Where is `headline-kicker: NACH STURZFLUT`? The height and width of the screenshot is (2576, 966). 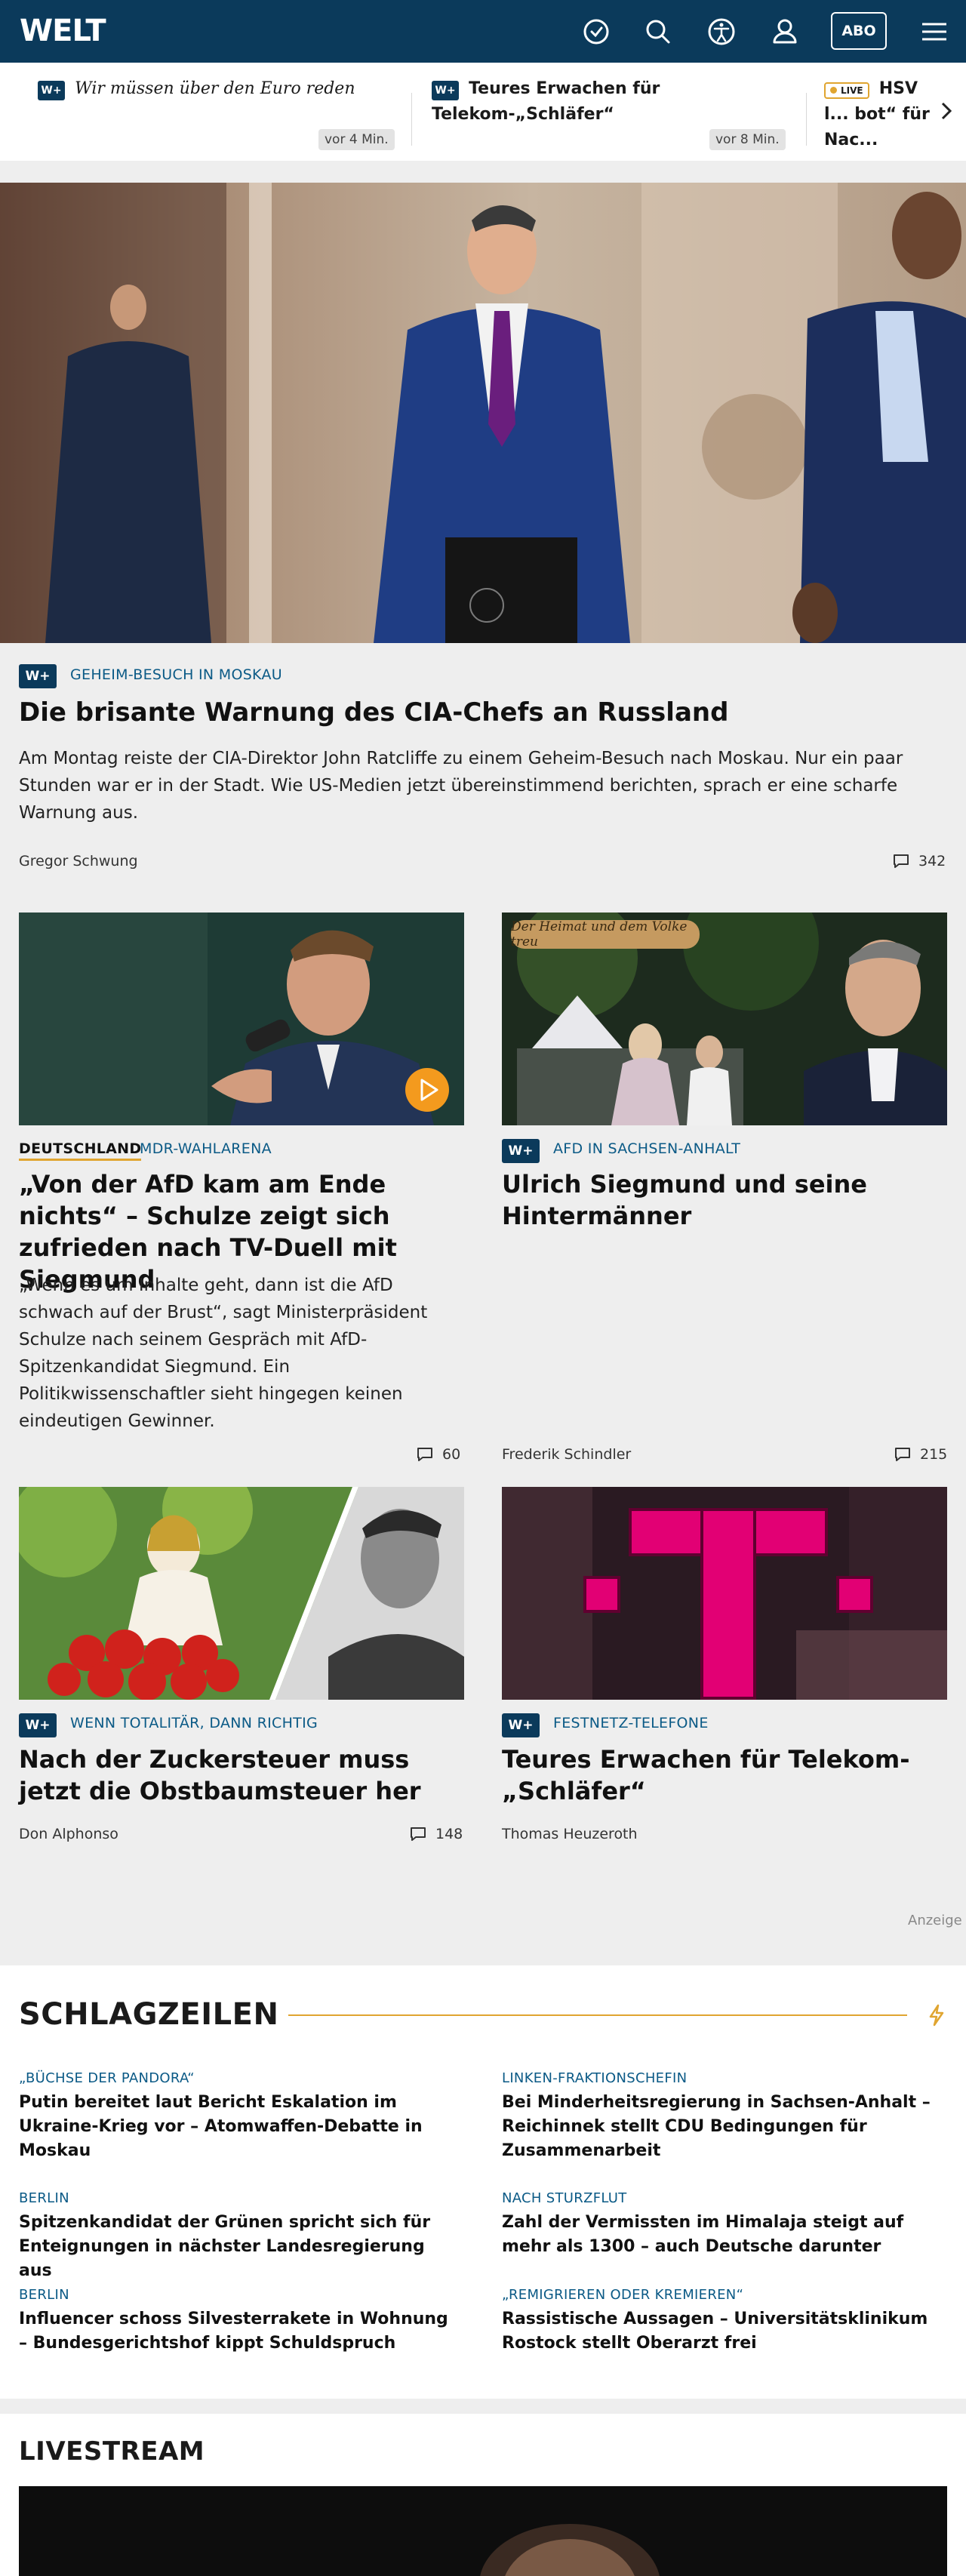 headline-kicker: NACH STURZFLUT is located at coordinates (564, 2198).